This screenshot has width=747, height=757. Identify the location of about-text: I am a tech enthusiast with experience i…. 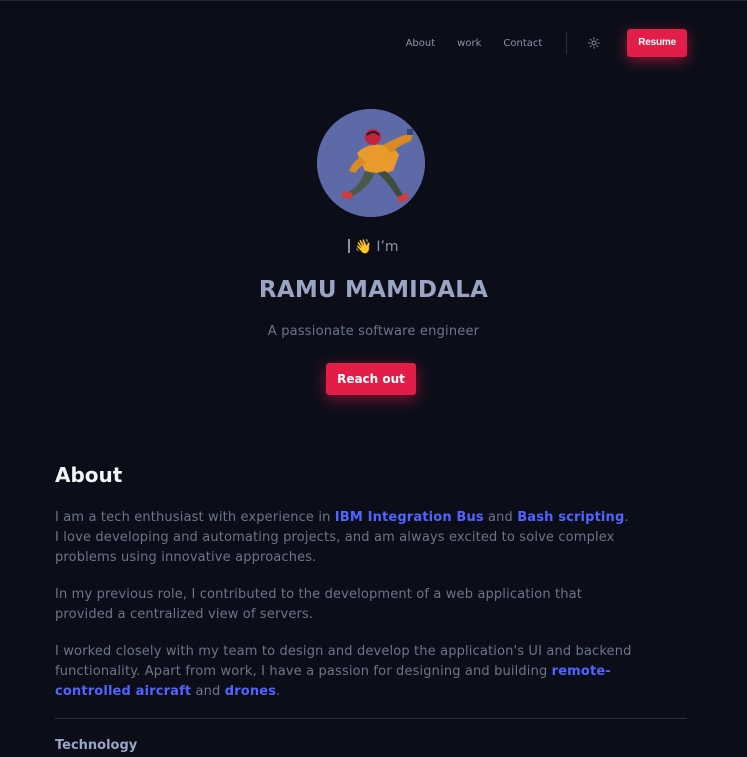
(195, 517).